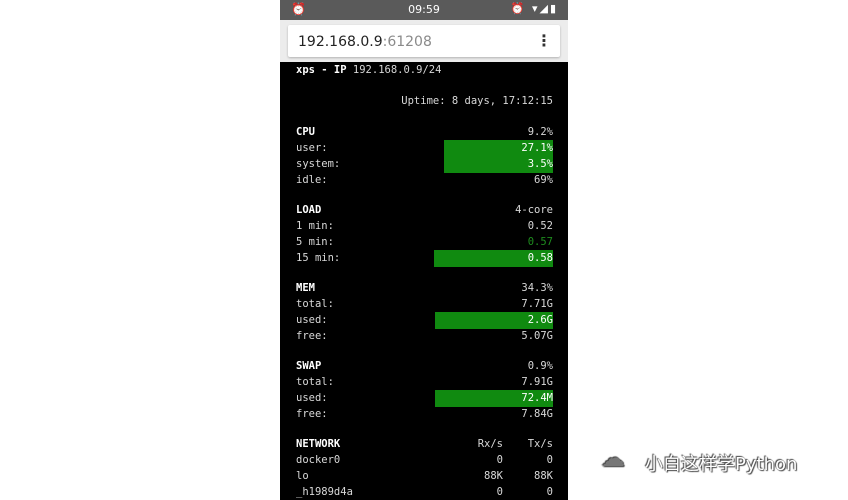 This screenshot has width=848, height=500. Describe the element at coordinates (543, 476) in the screenshot. I see `network-tx-value: 88K` at that location.